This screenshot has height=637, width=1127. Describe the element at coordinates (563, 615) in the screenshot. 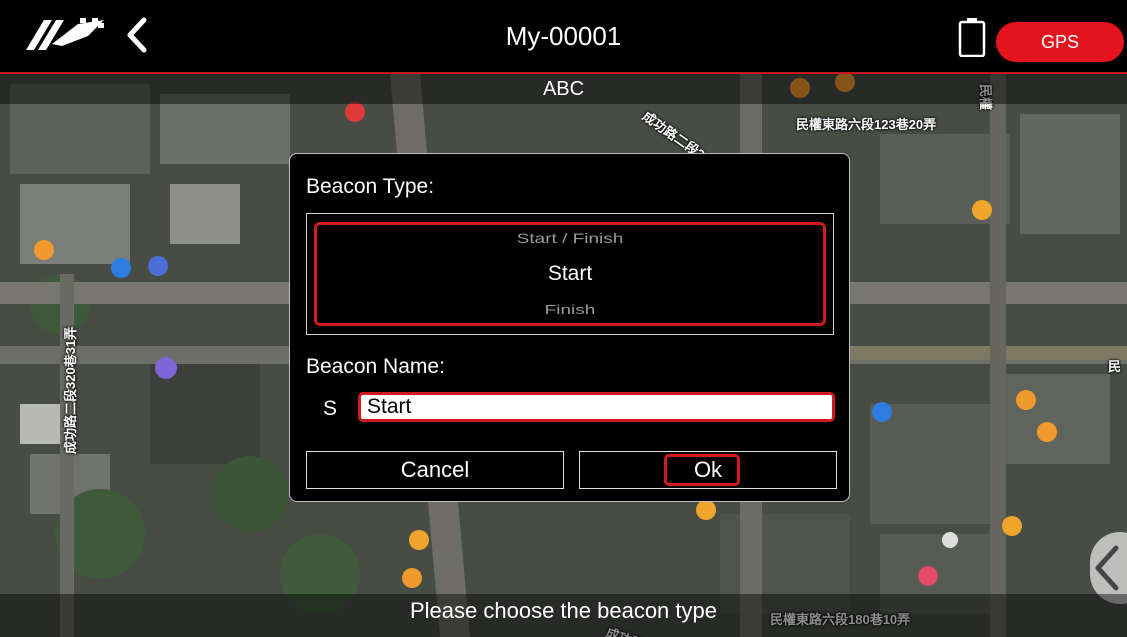

I see `status-message: Please choose the beacon type` at that location.